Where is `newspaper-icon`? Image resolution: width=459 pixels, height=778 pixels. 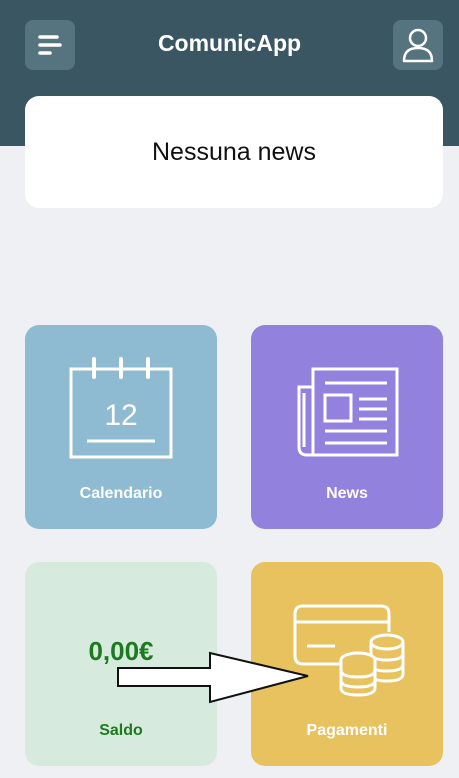
newspaper-icon is located at coordinates (348, 412).